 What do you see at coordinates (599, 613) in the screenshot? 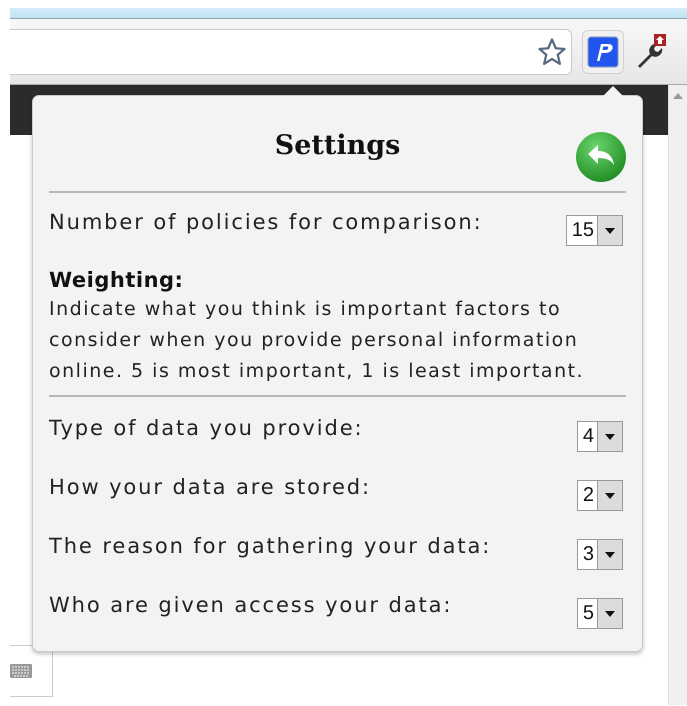
I see `dropdown: 5` at bounding box center [599, 613].